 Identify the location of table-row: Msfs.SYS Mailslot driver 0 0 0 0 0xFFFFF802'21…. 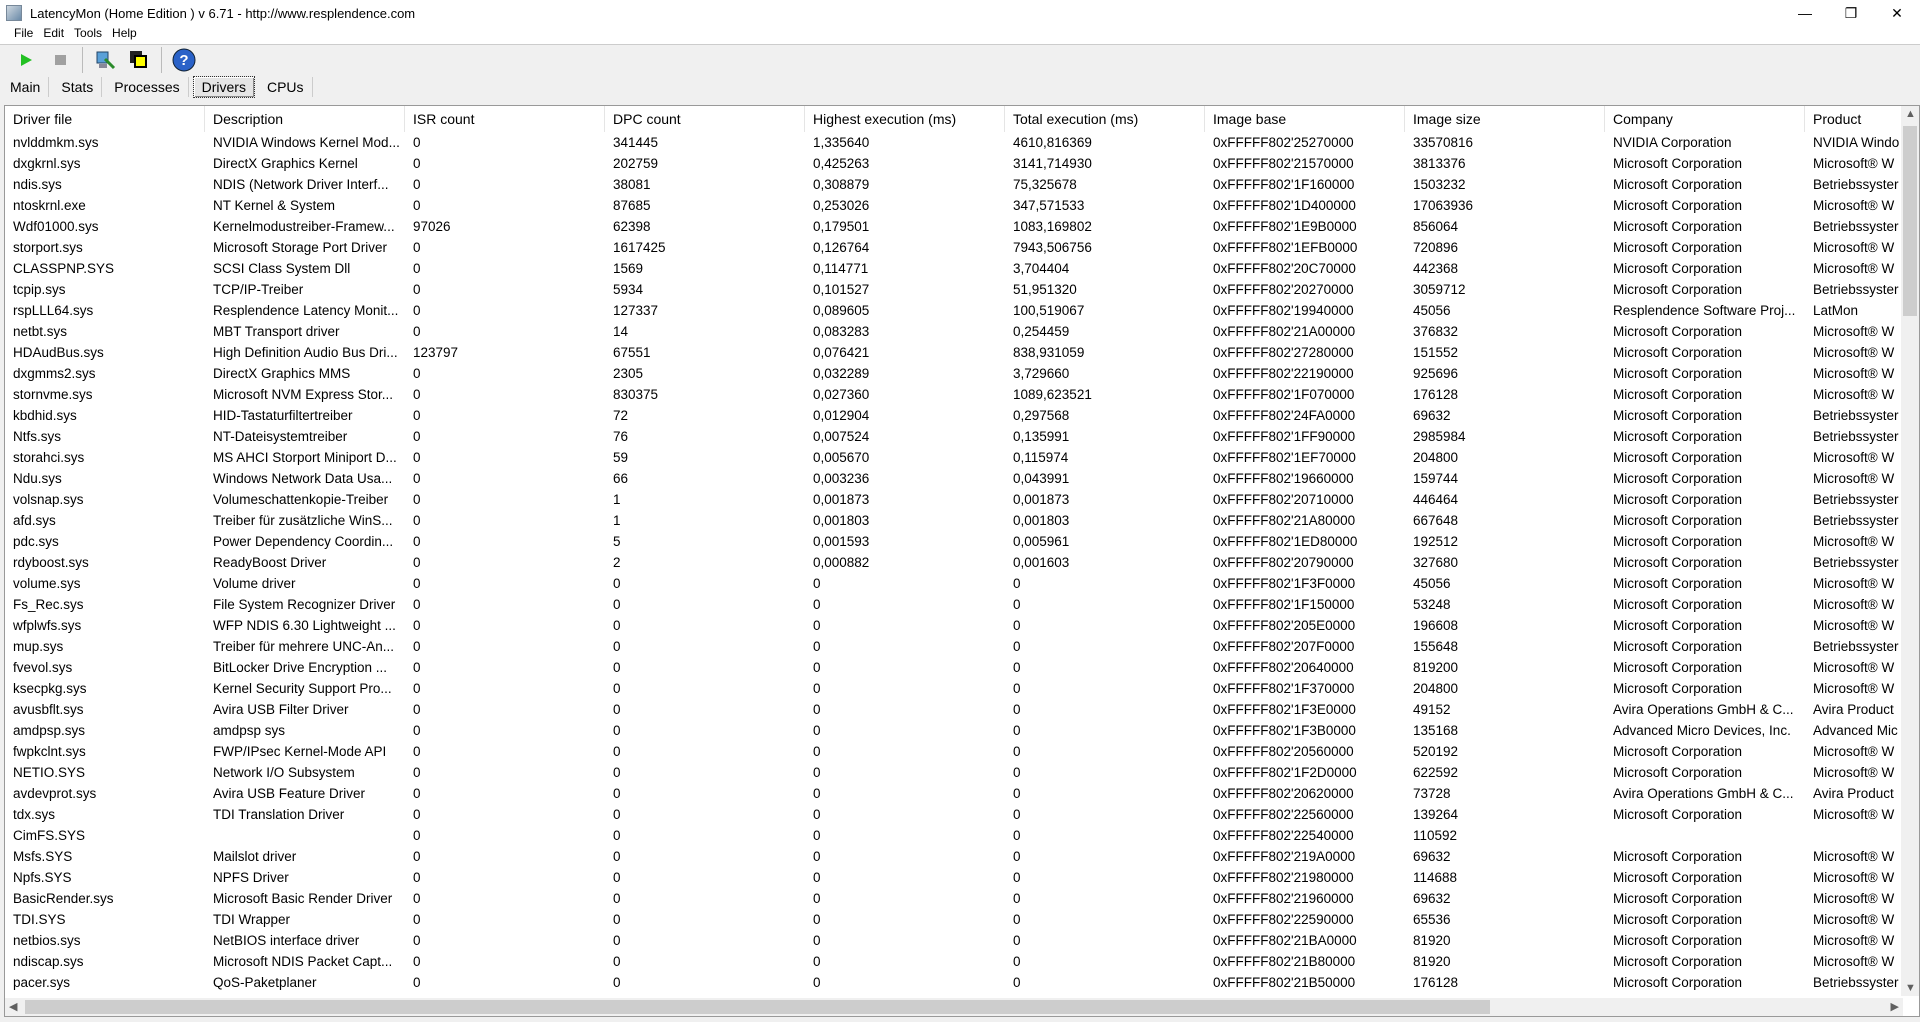
(962, 856).